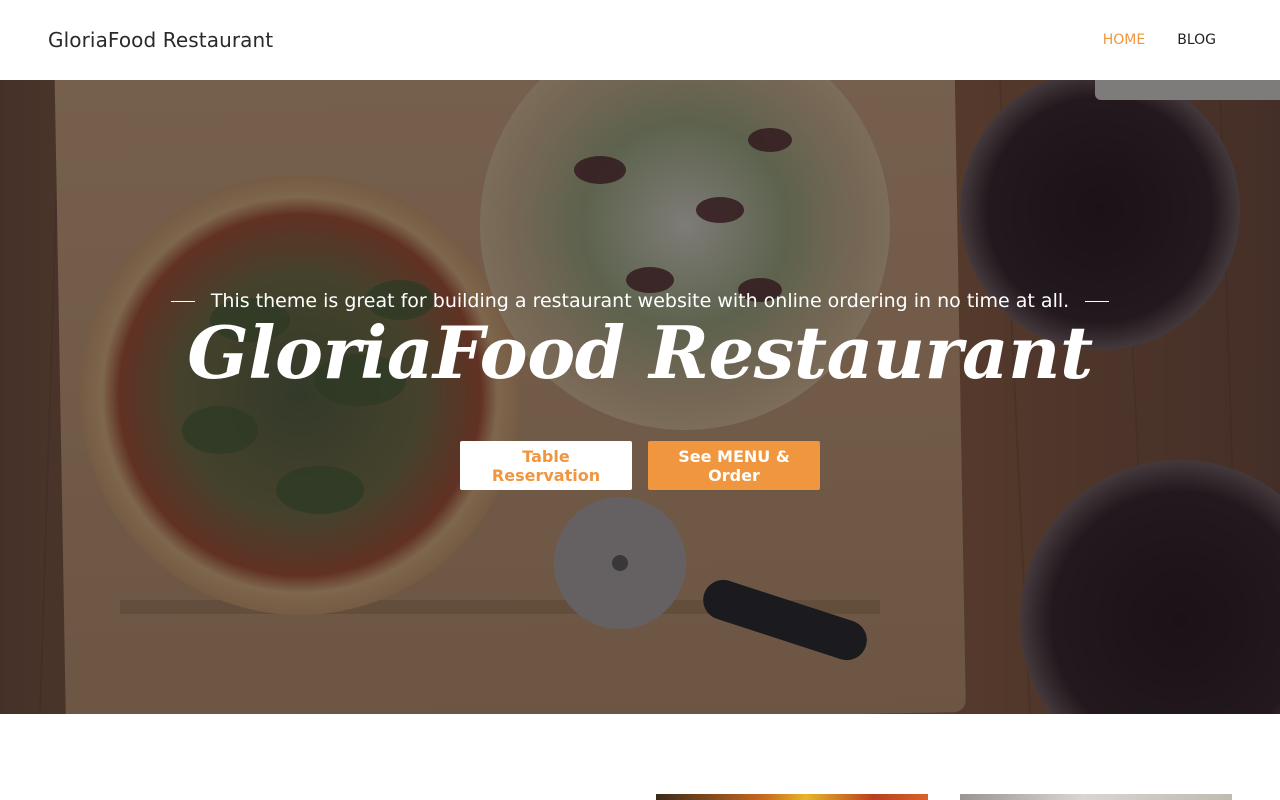  I want to click on dish-thumbnail-image, so click(1096, 797).